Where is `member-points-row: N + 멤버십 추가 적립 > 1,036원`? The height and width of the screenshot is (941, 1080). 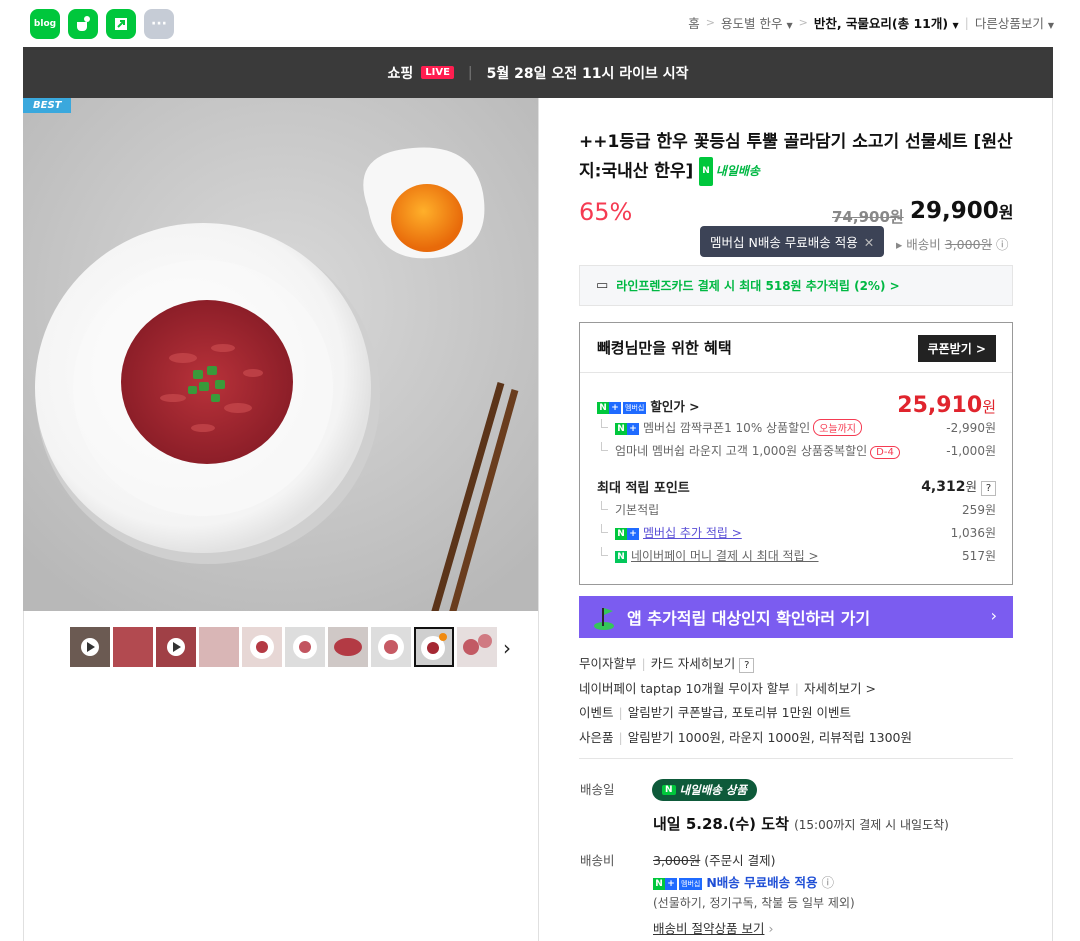 member-points-row: N + 멤버십 추가 적립 > 1,036원 is located at coordinates (796, 532).